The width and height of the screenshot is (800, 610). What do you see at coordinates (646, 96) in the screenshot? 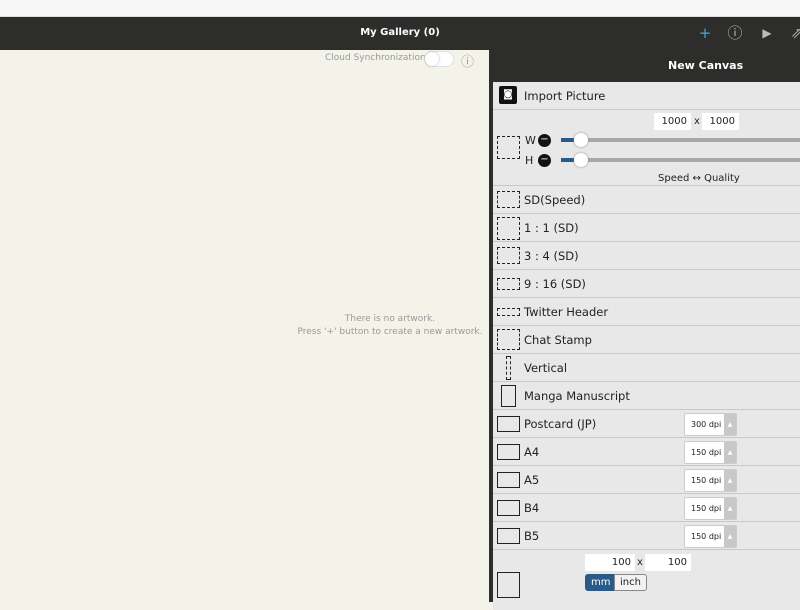
I see `import-picture-row: ◙ Import Picture` at bounding box center [646, 96].